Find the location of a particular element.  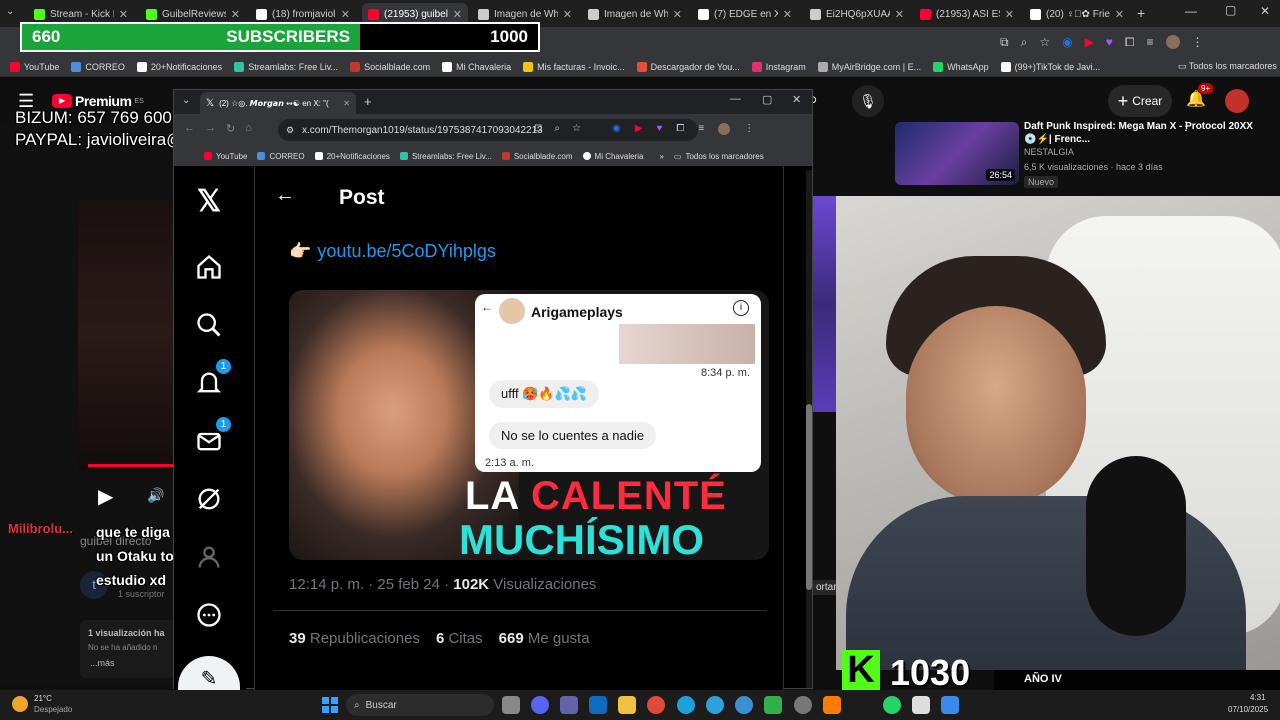

notifications-icon: 1 is located at coordinates (212, 379).